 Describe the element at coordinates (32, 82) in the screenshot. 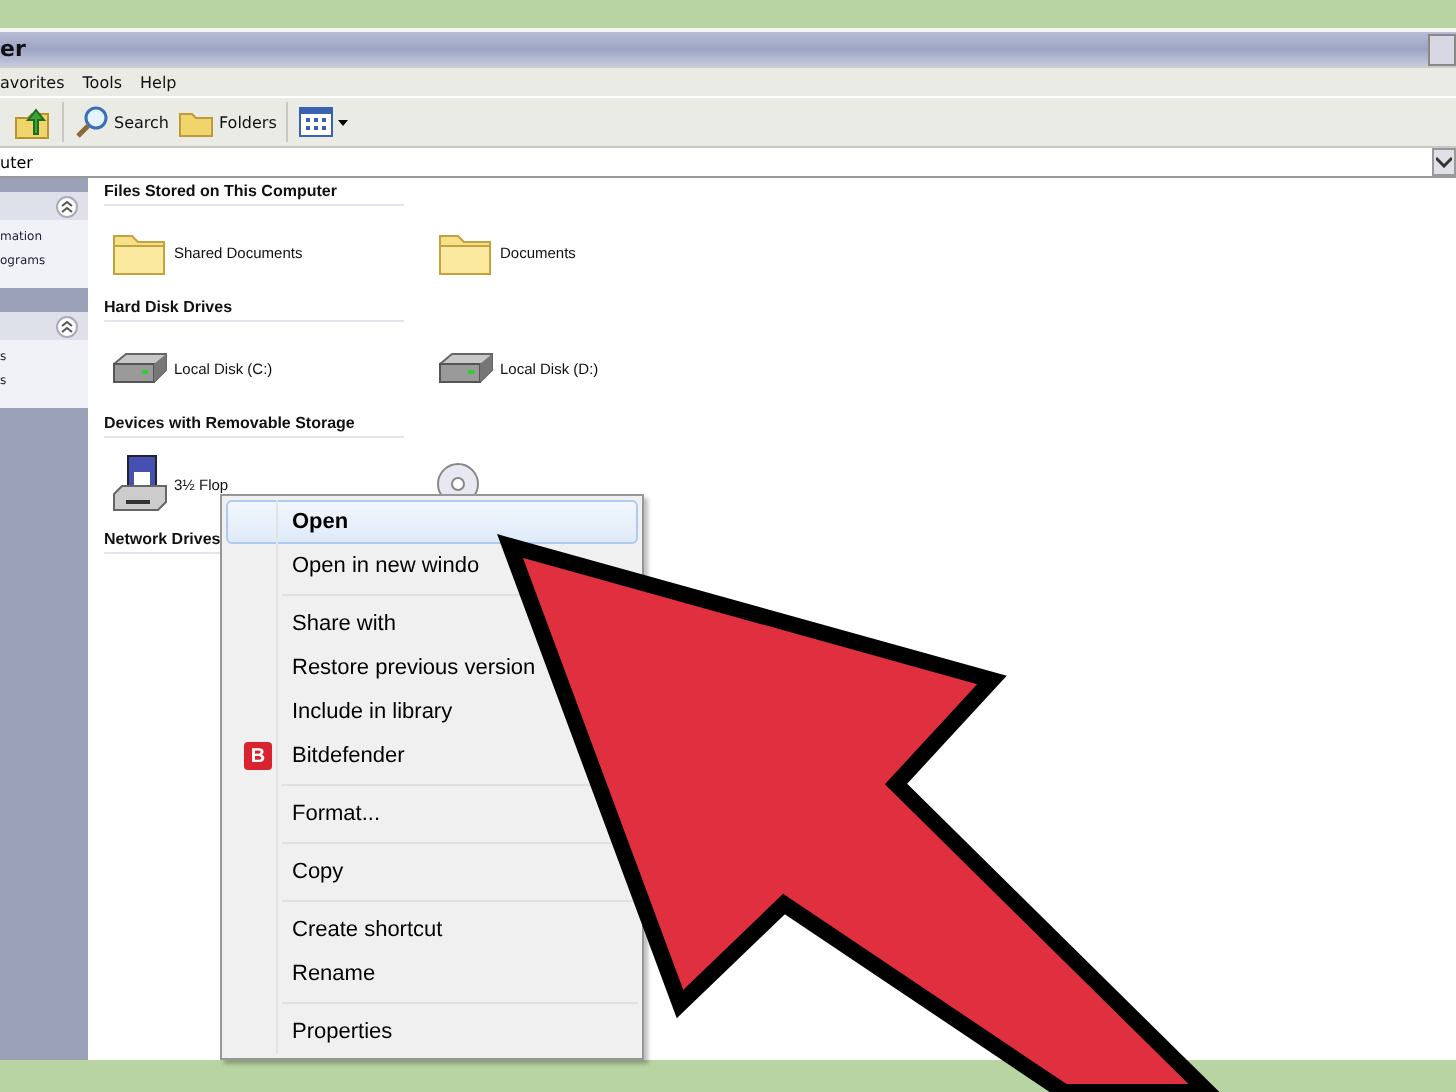

I see `menu-item: avorites` at that location.